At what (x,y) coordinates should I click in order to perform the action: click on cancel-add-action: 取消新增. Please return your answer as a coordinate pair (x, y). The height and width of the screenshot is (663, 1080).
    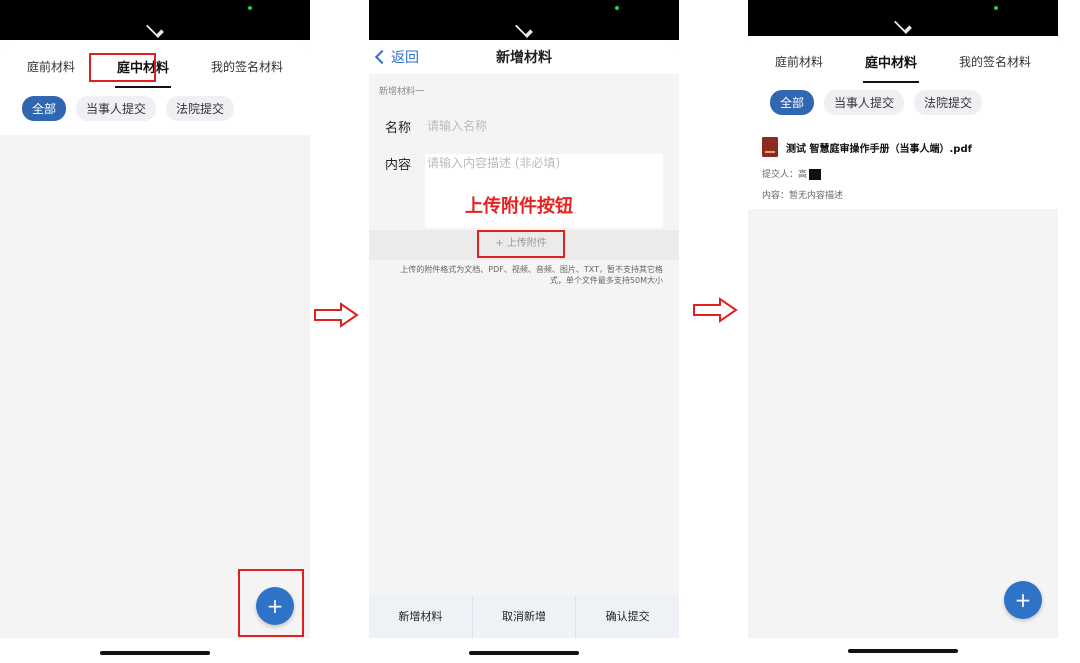
    Looking at the image, I should click on (525, 617).